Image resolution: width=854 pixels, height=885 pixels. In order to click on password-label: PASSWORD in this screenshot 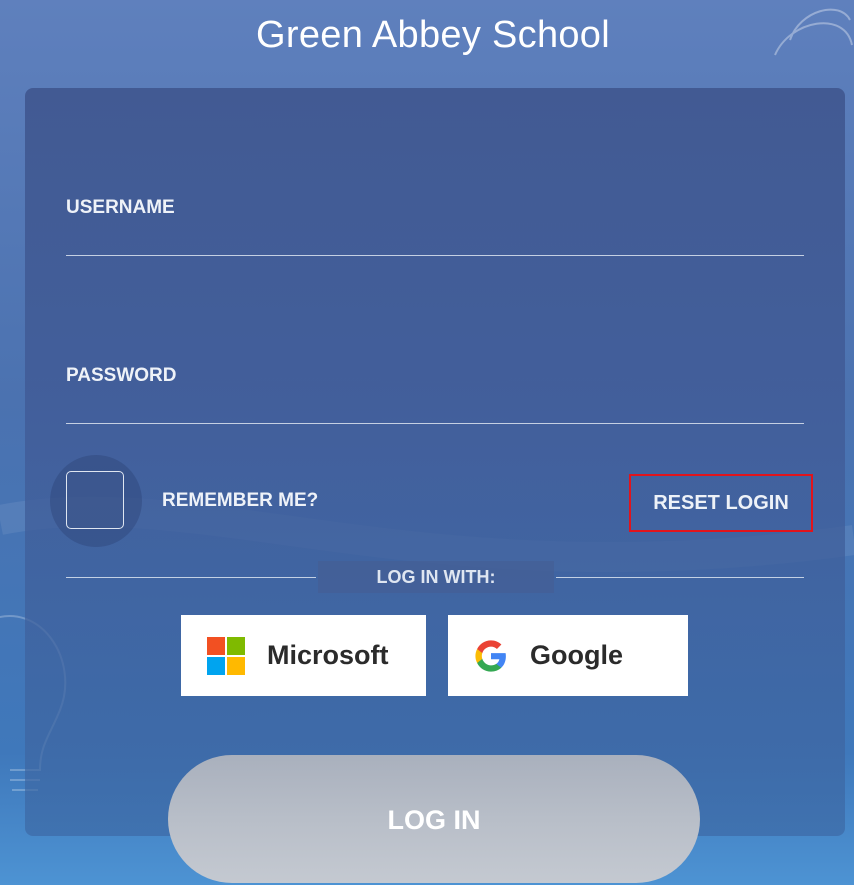, I will do `click(121, 375)`.